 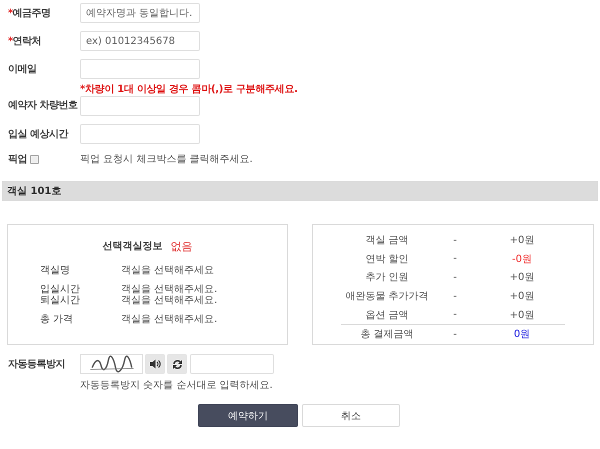 What do you see at coordinates (25, 41) in the screenshot?
I see `field-label: *연락처` at bounding box center [25, 41].